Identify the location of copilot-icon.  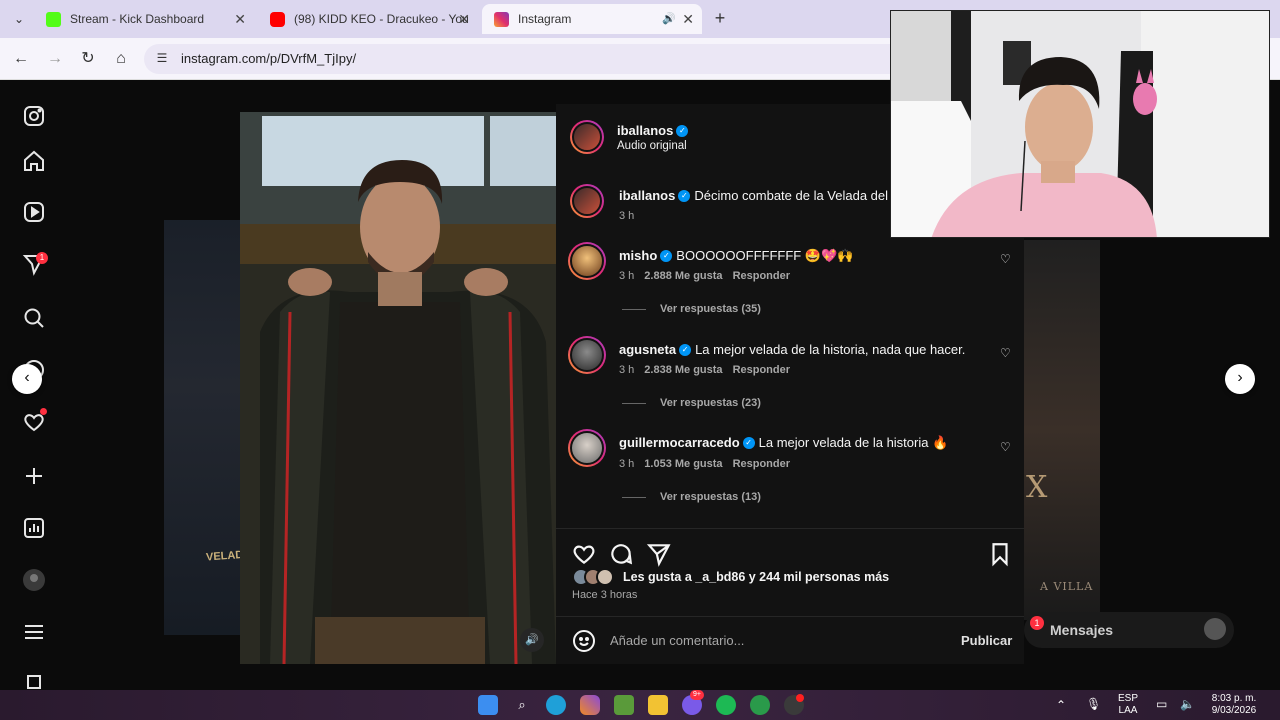
(590, 705).